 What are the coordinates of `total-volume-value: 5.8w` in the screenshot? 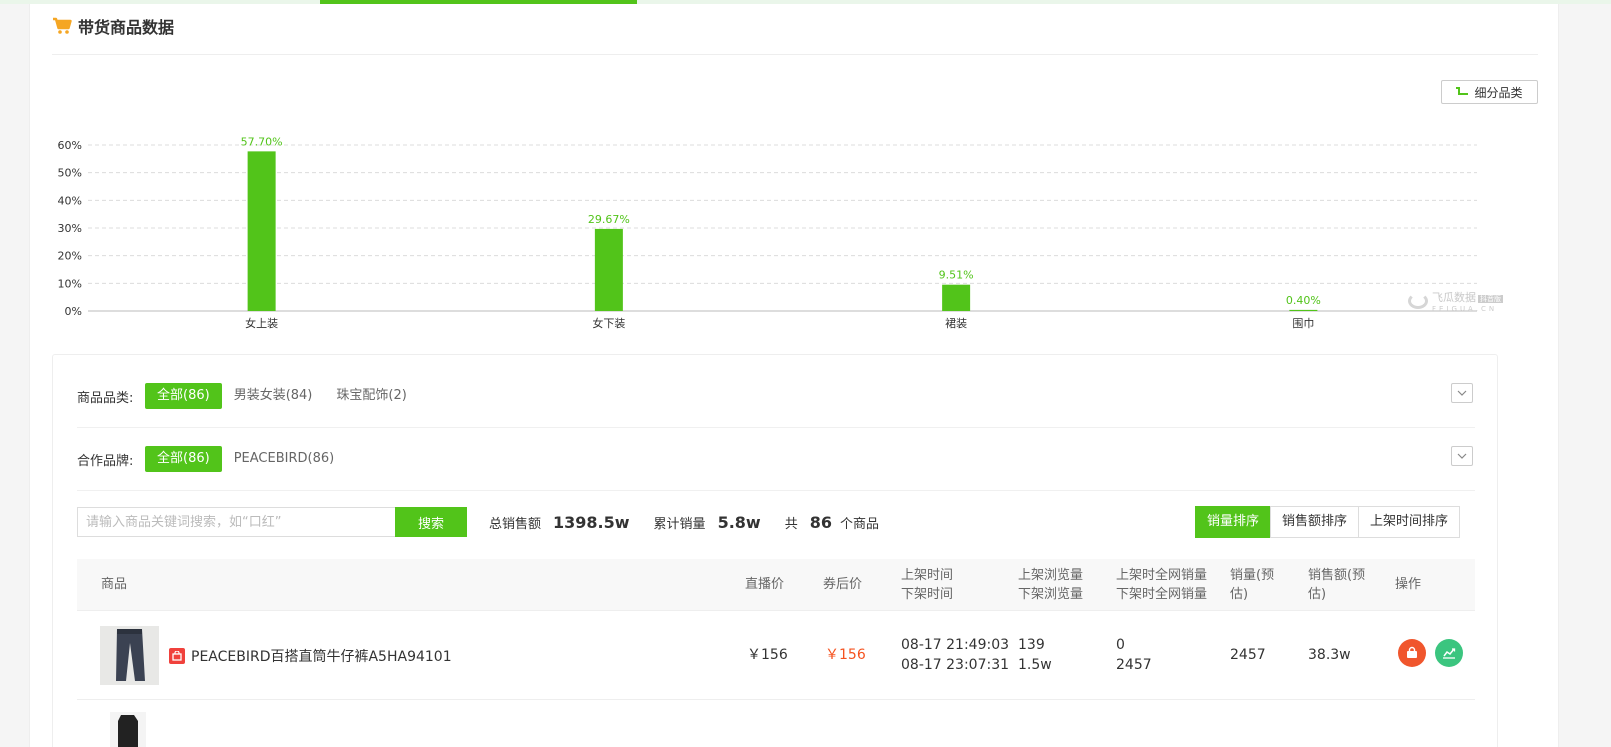 It's located at (739, 522).